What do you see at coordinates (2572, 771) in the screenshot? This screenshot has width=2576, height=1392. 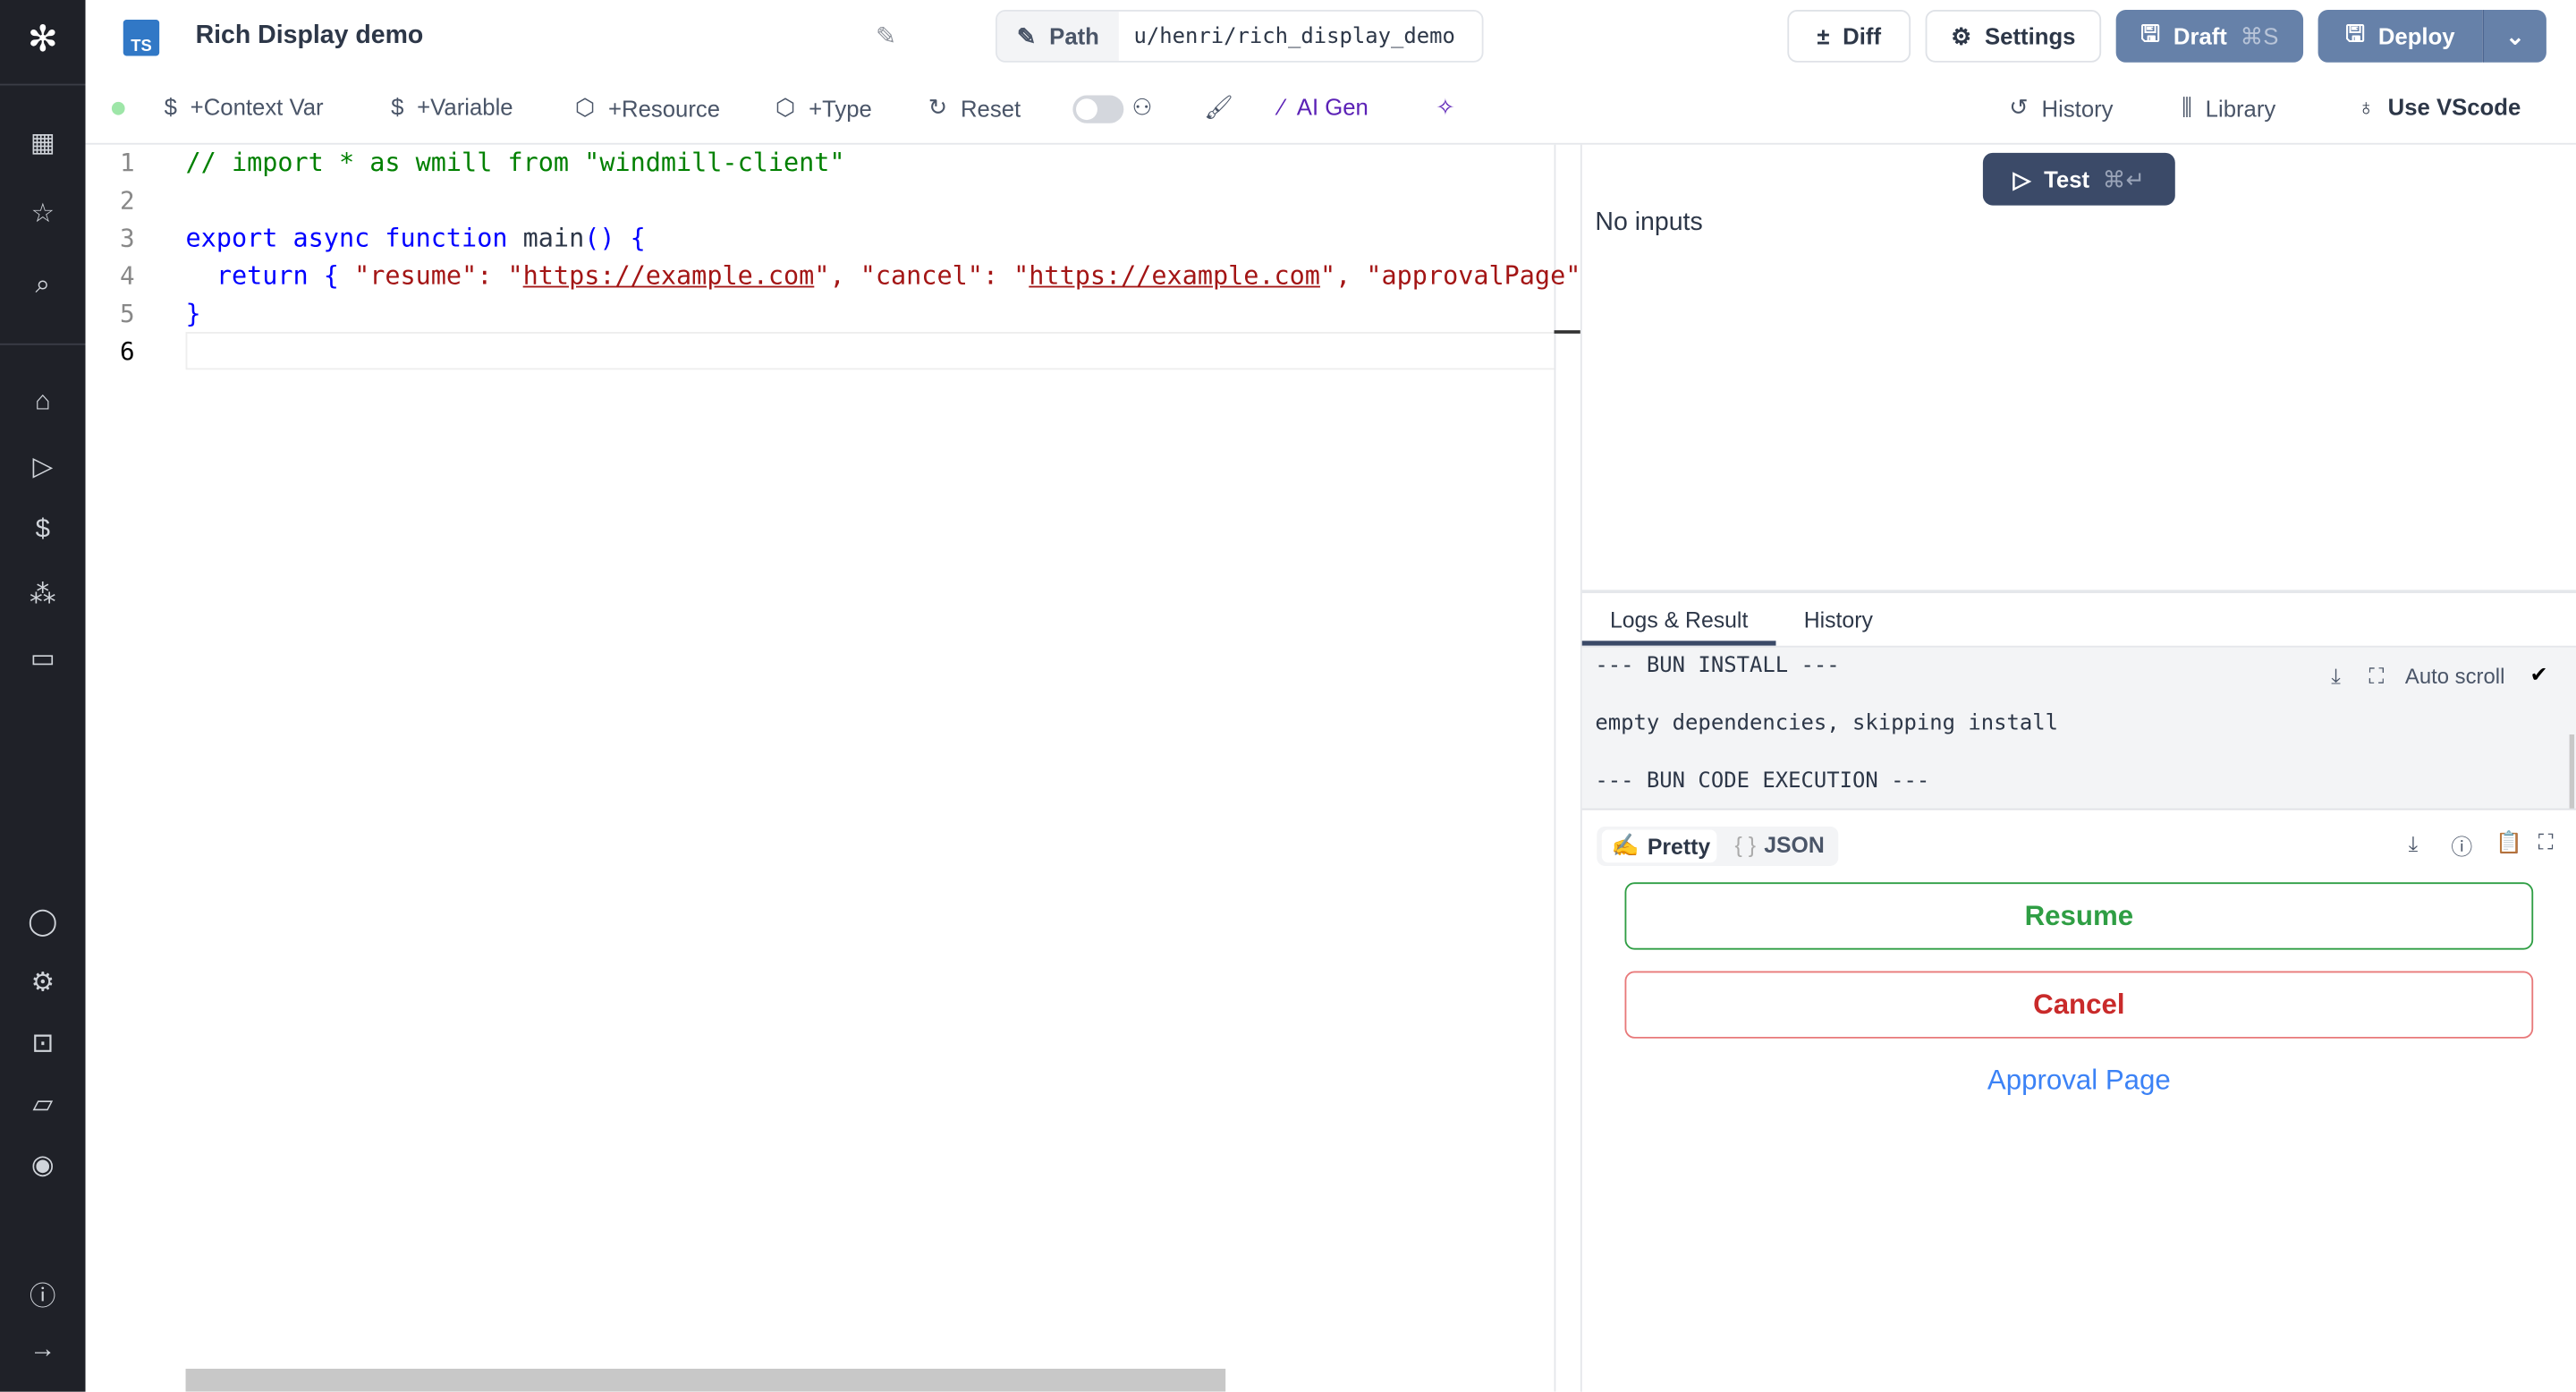 I see `logs-scrollbar` at bounding box center [2572, 771].